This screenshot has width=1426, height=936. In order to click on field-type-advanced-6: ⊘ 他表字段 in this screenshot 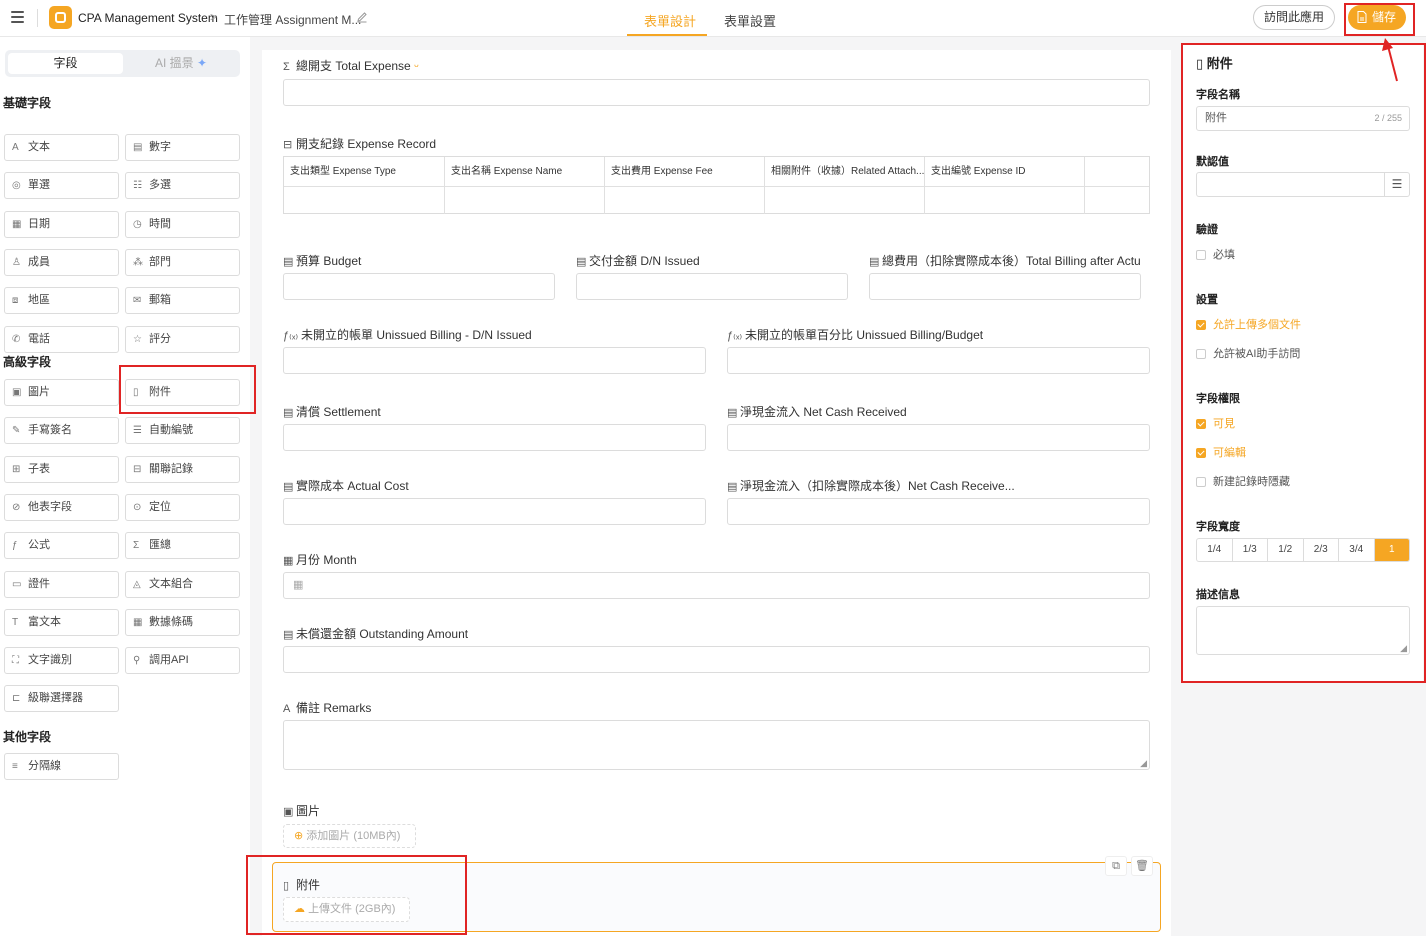, I will do `click(61, 507)`.